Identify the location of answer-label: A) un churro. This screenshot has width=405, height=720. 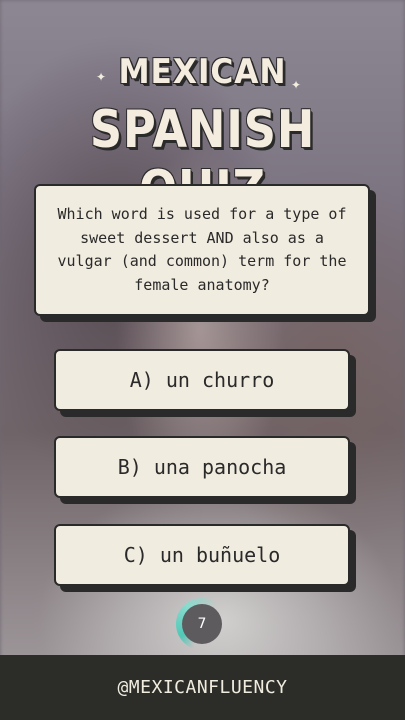
(202, 380).